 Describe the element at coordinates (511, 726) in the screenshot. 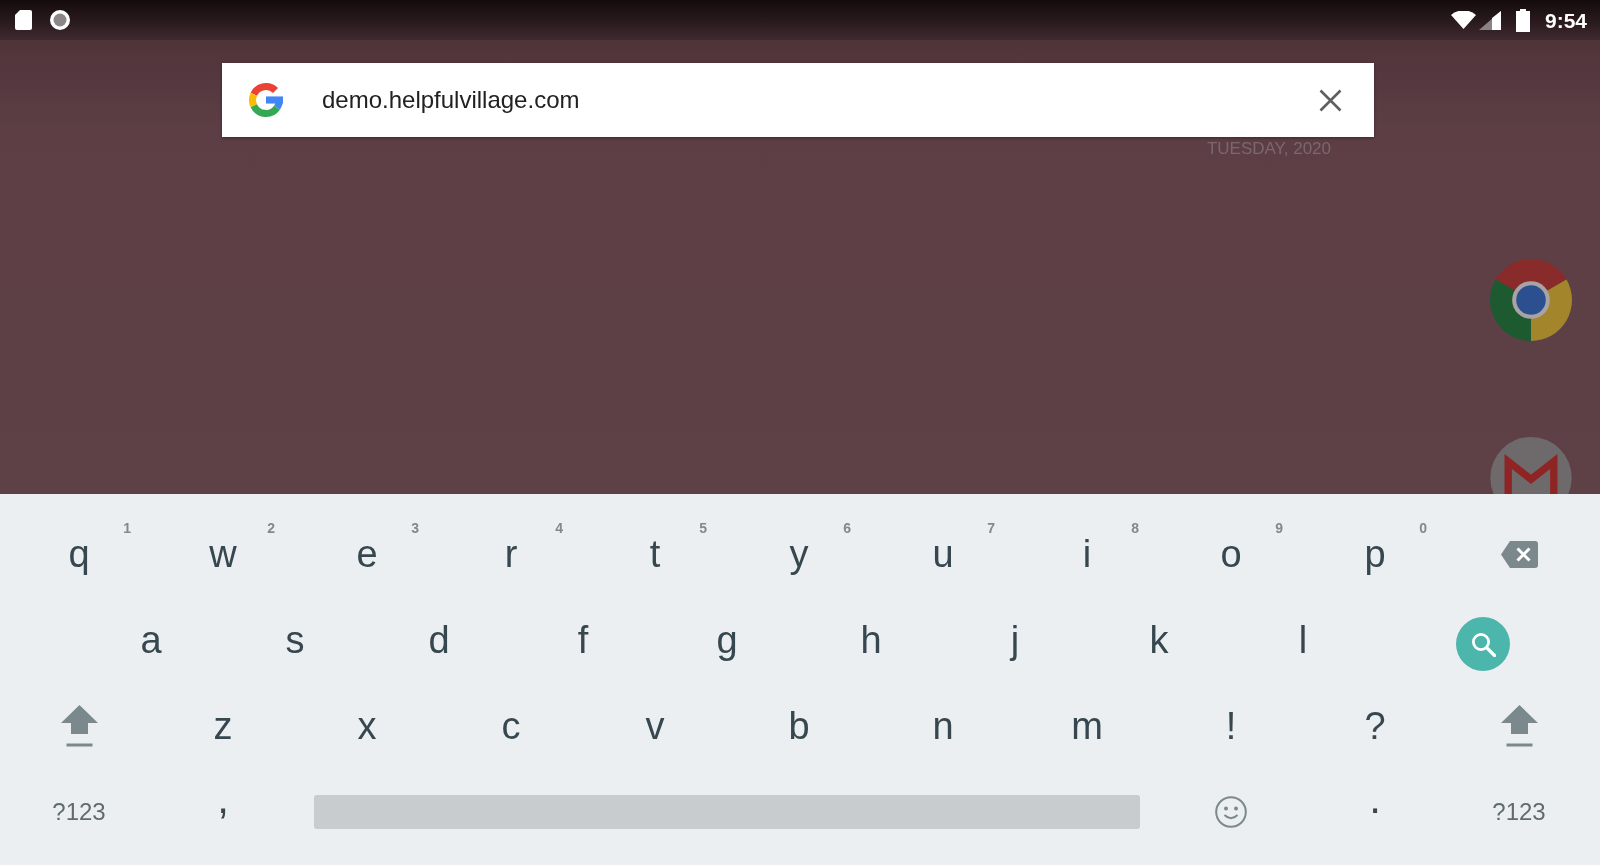

I see `keyboard-key: c` at that location.